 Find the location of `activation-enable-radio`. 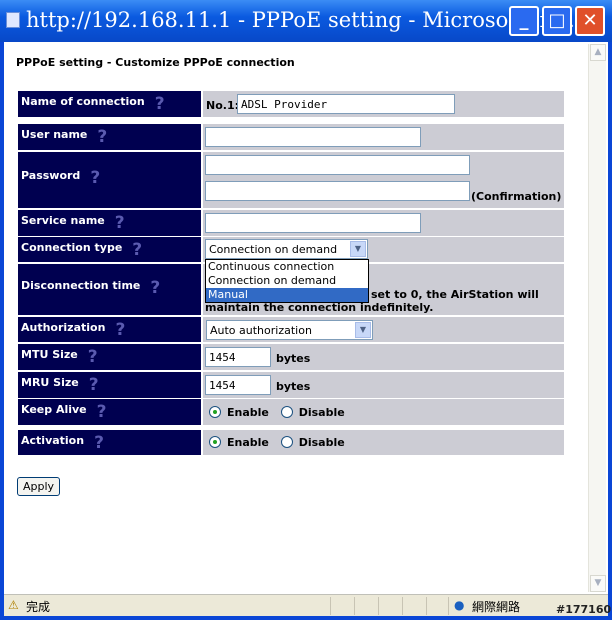

activation-enable-radio is located at coordinates (215, 442).